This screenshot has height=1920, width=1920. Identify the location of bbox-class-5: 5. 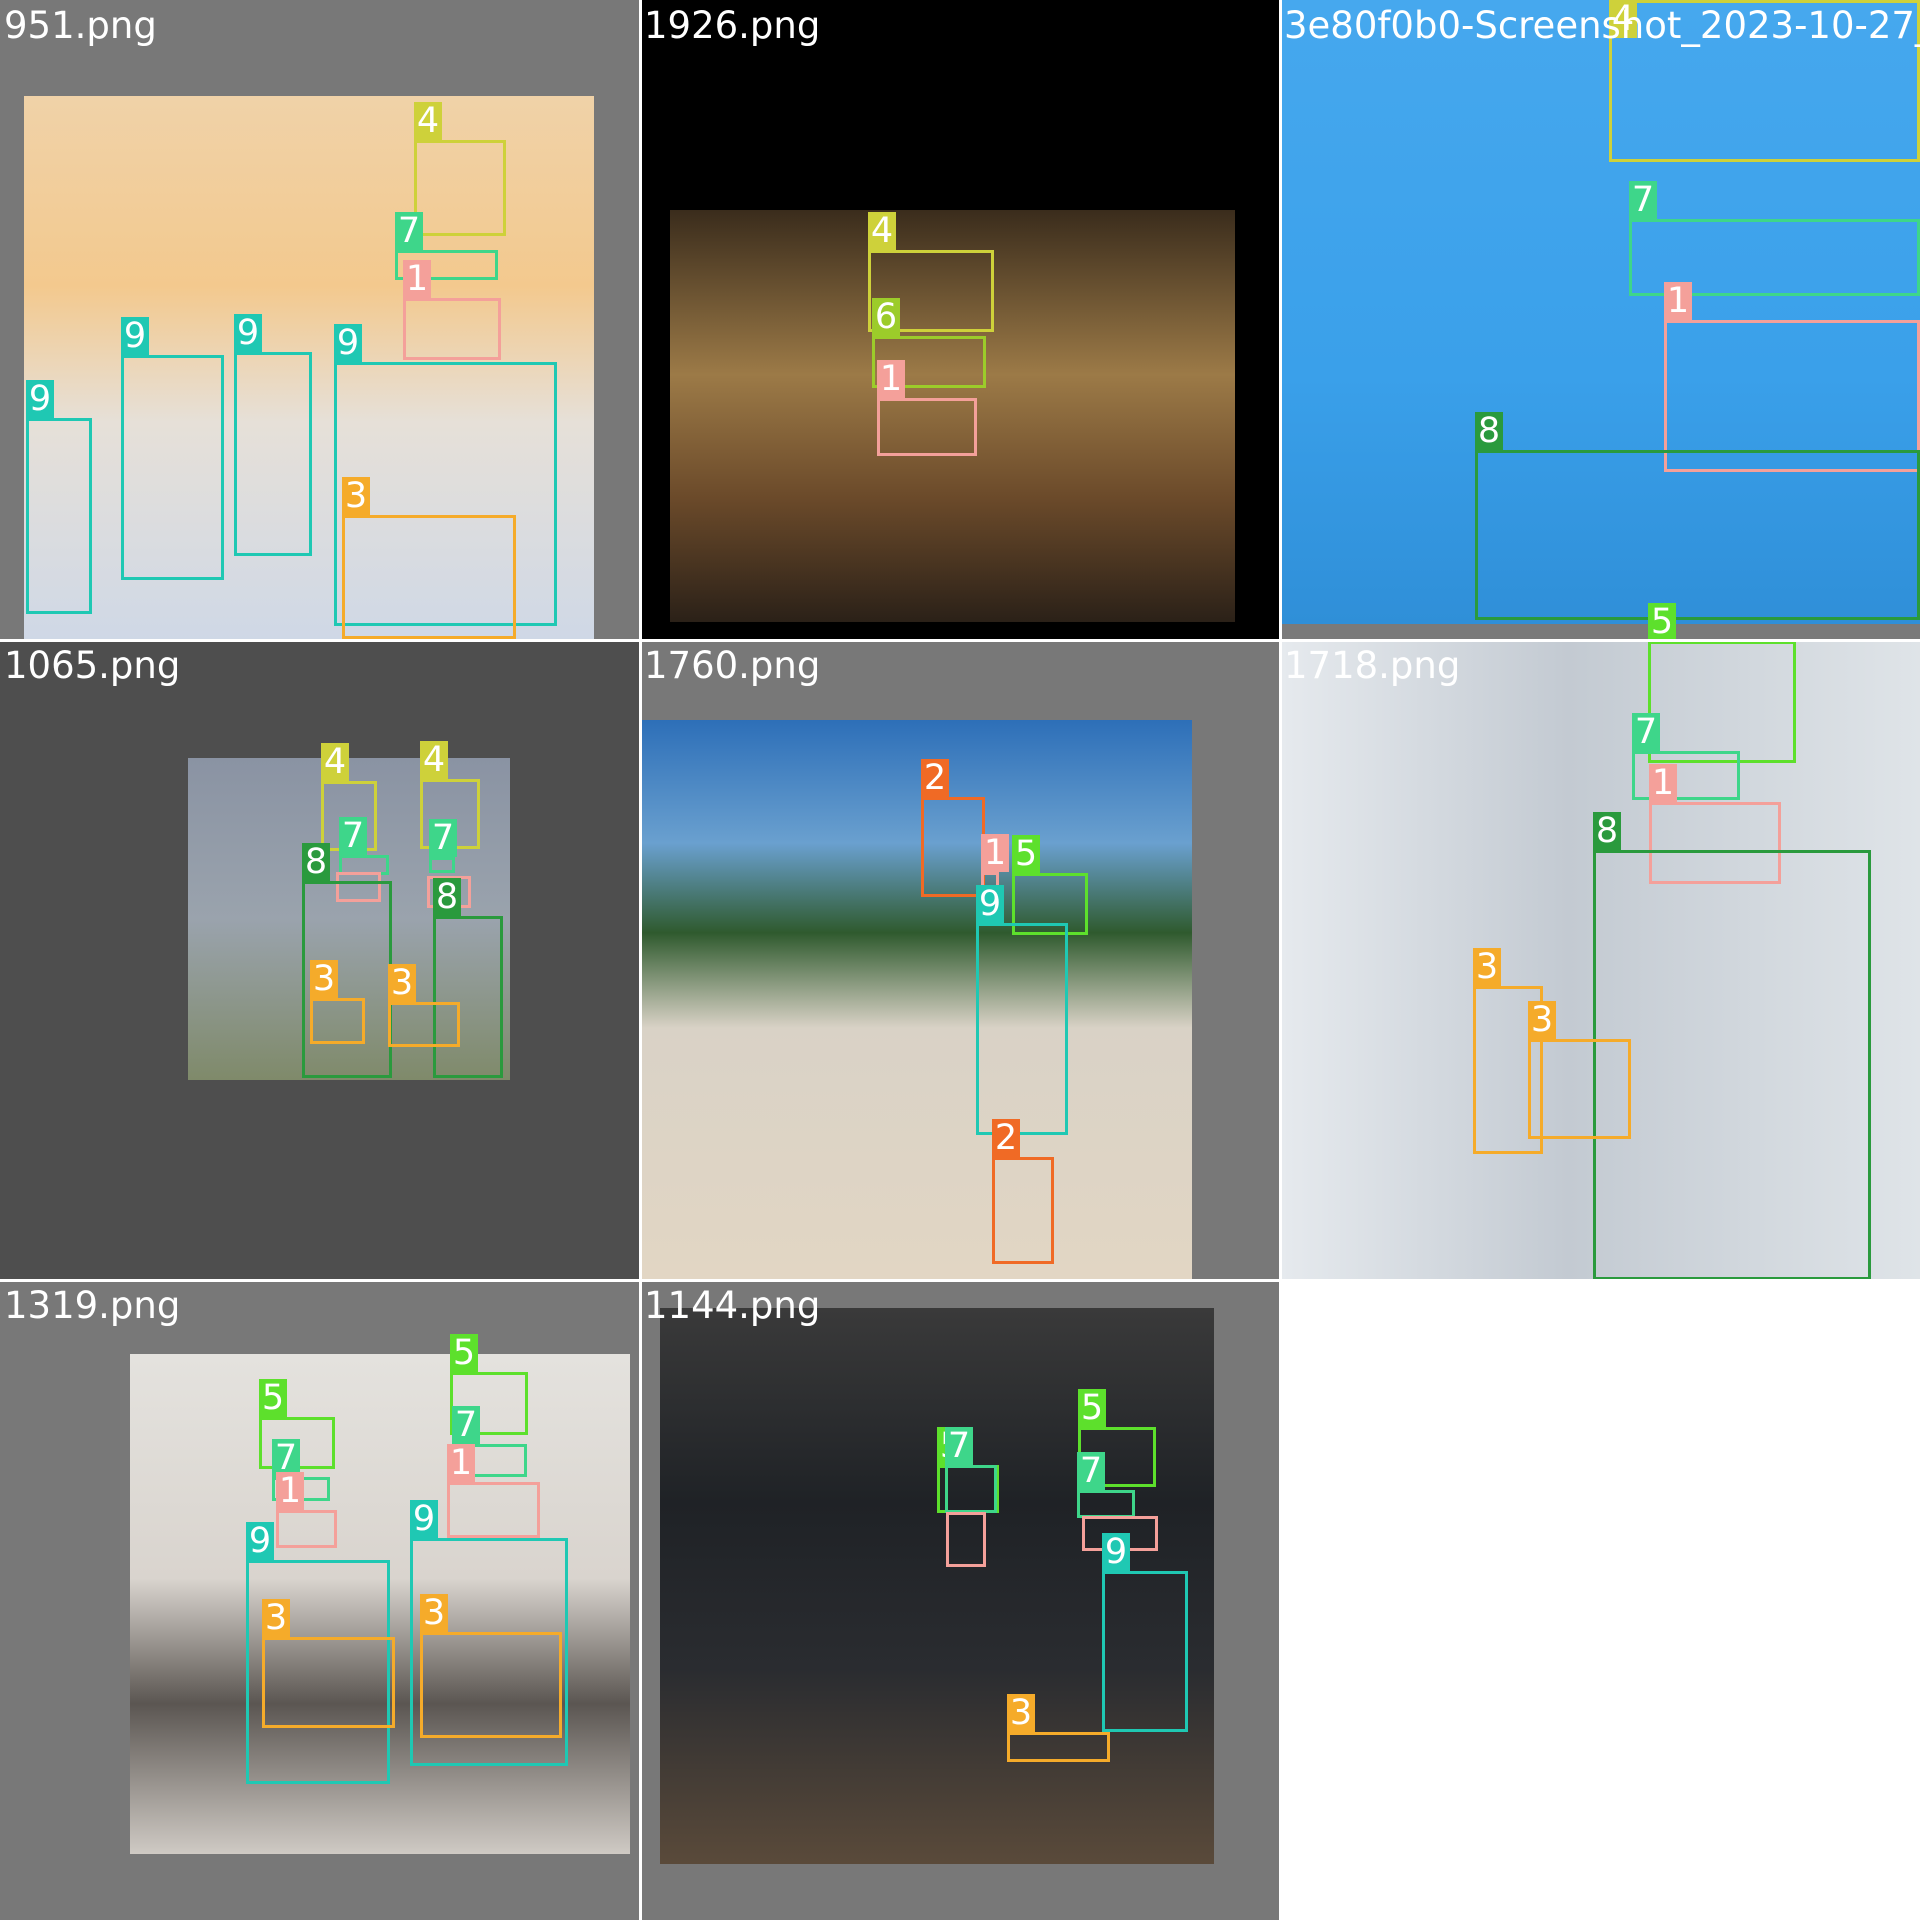
(1722, 683).